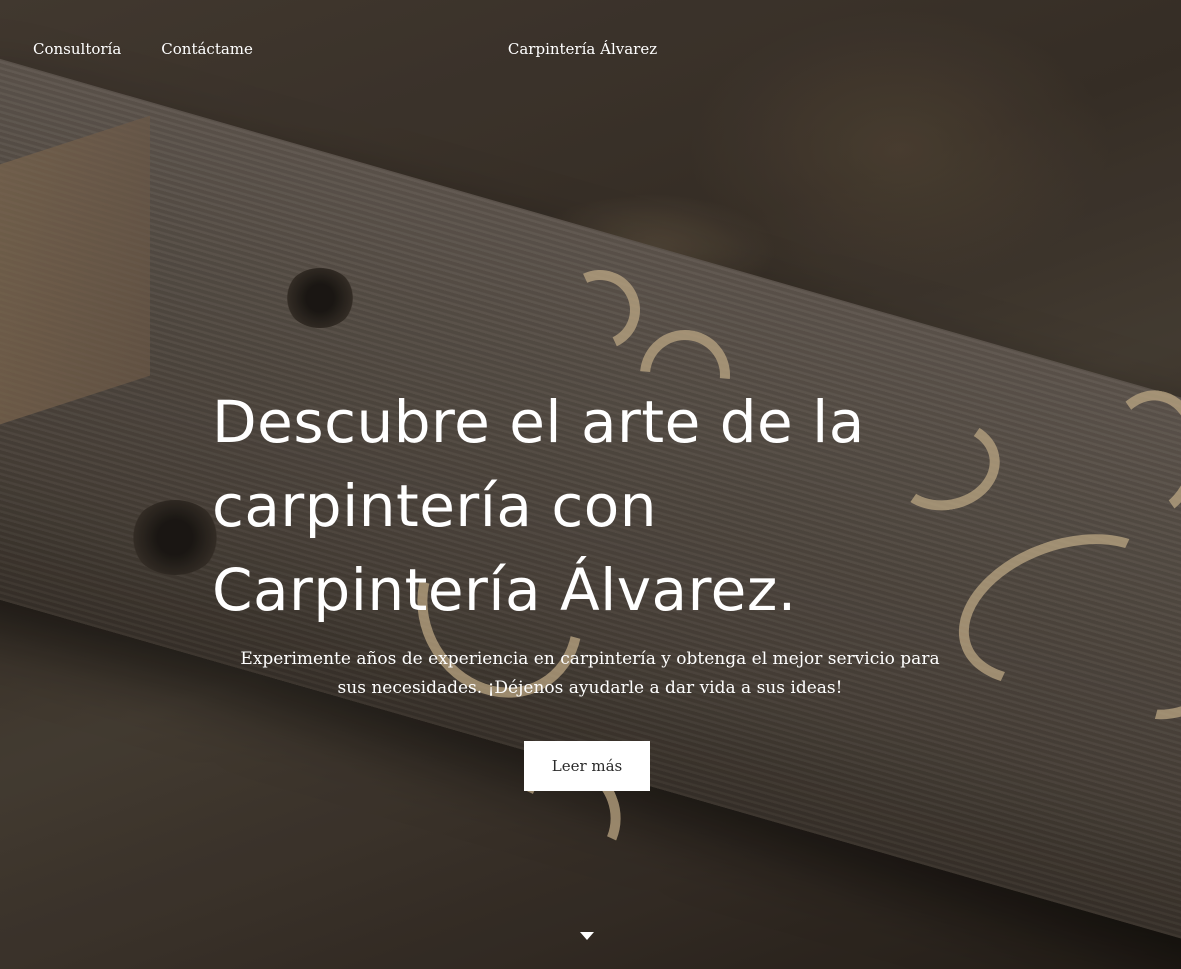 The image size is (1181, 969). What do you see at coordinates (586, 49) in the screenshot?
I see `site-title: Carpintería Álvarez` at bounding box center [586, 49].